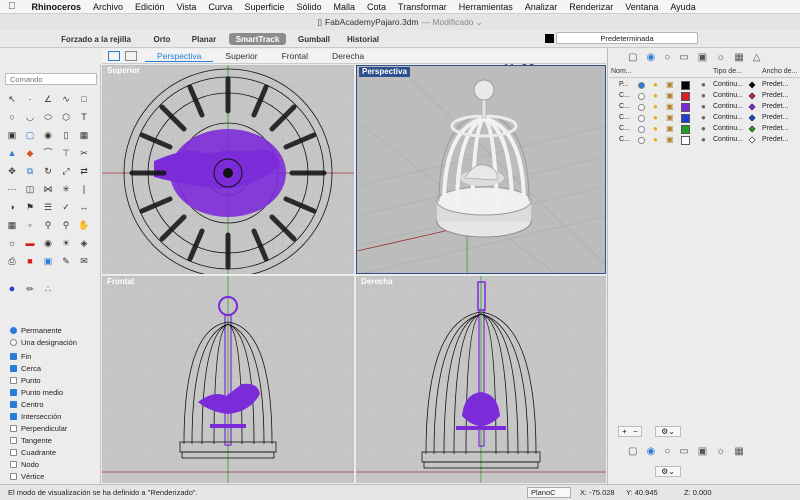  What do you see at coordinates (36, 330) in the screenshot?
I see `osnap-mode-permanent: Permanente` at bounding box center [36, 330].